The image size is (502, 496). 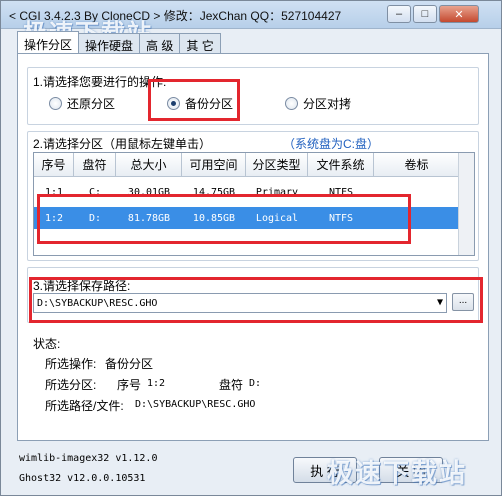 What do you see at coordinates (47, 344) in the screenshot?
I see `status-title: 状态:` at bounding box center [47, 344].